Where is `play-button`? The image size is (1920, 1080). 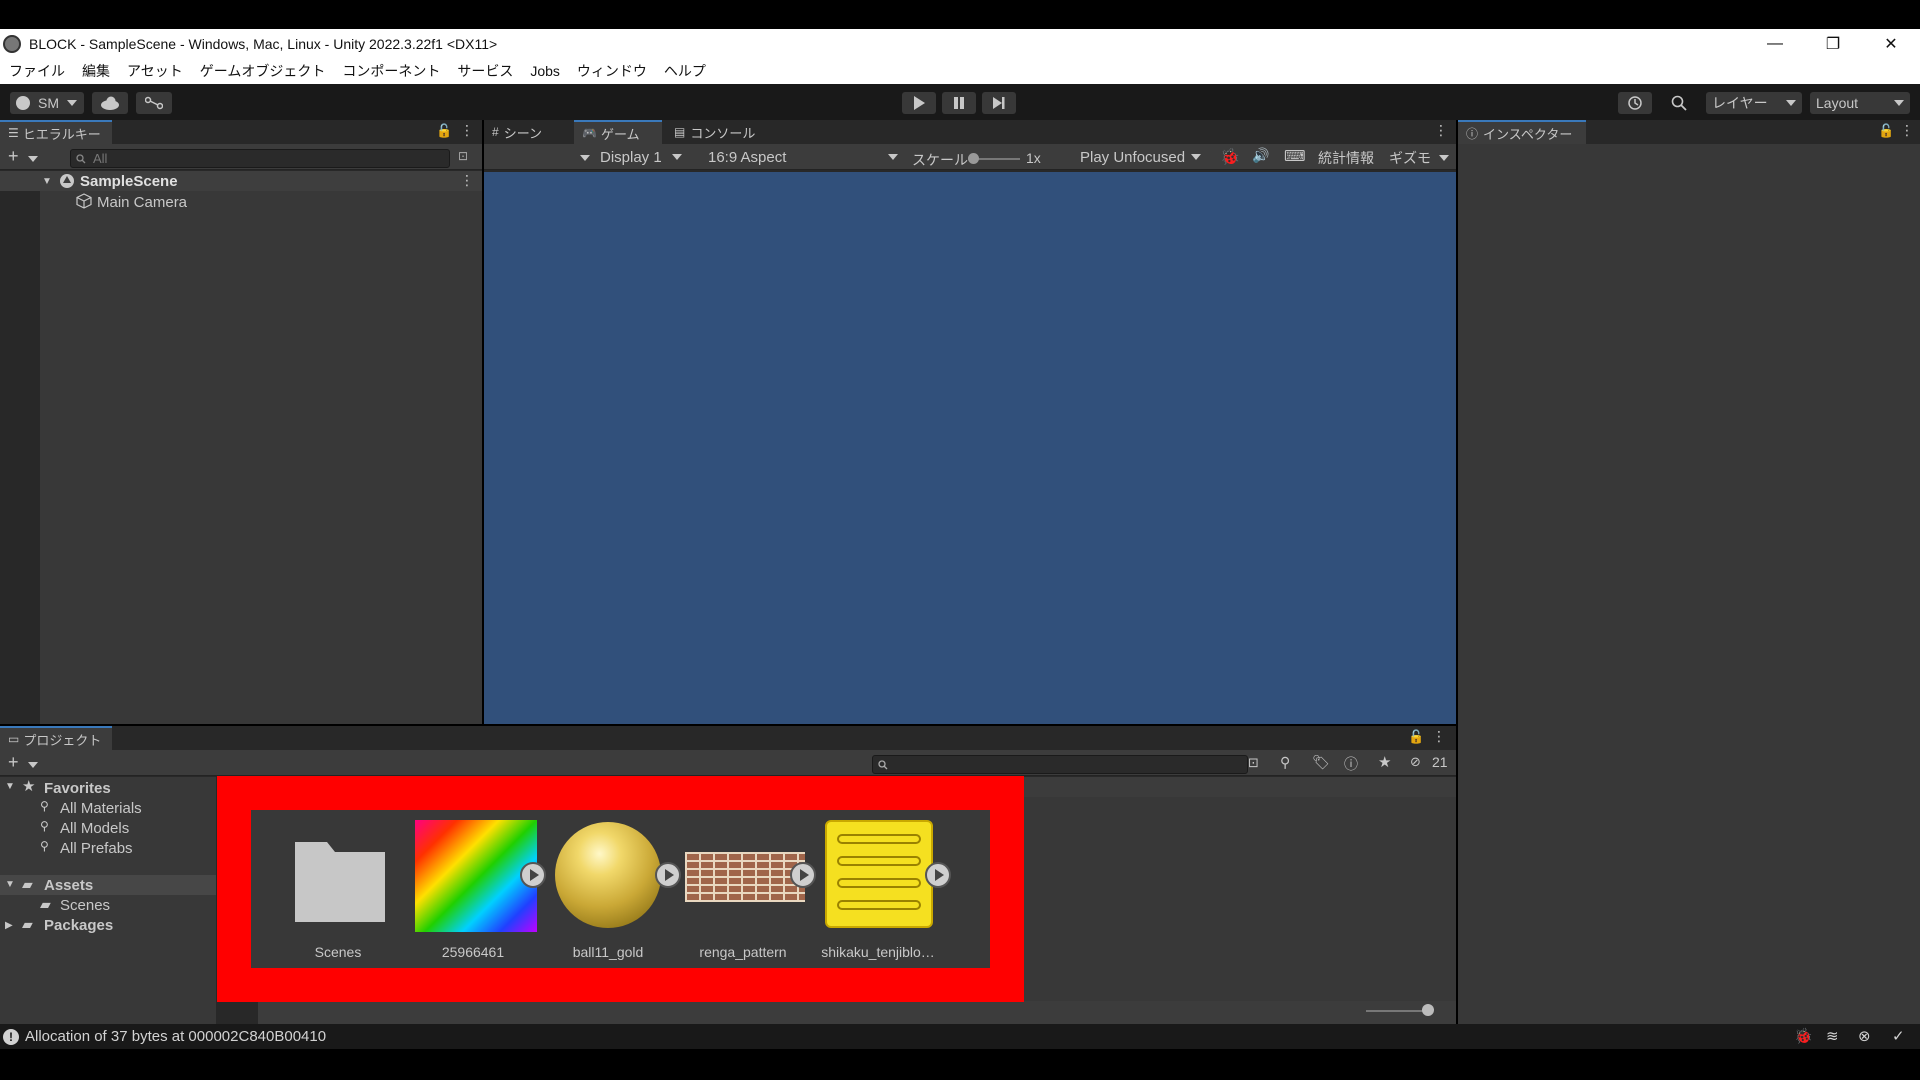 play-button is located at coordinates (919, 103).